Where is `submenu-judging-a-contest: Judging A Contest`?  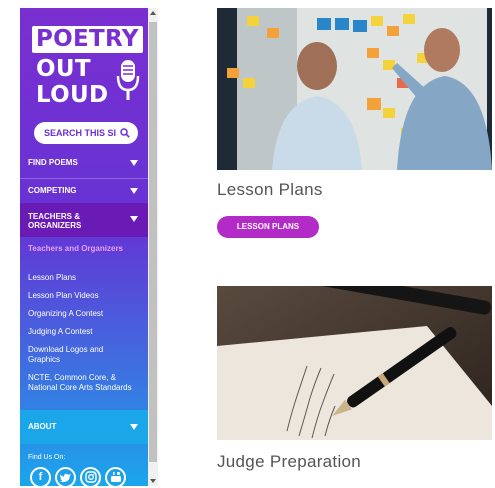
submenu-judging-a-contest: Judging A Contest is located at coordinates (85, 332).